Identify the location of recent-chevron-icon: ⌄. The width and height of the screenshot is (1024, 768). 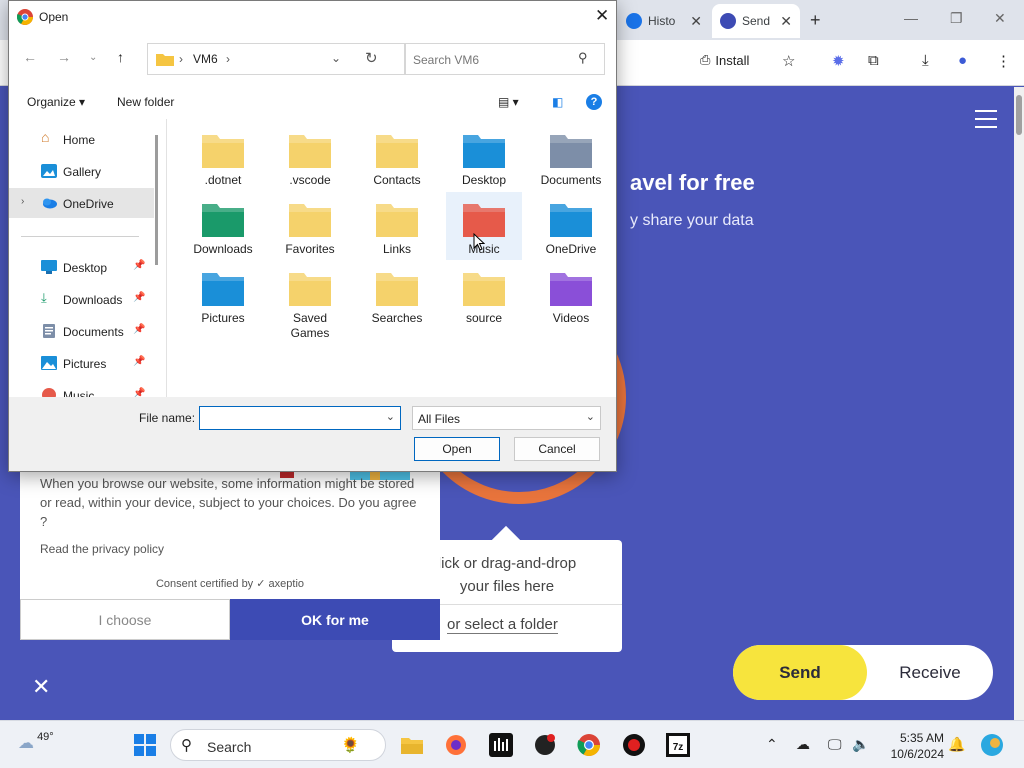
(93, 57).